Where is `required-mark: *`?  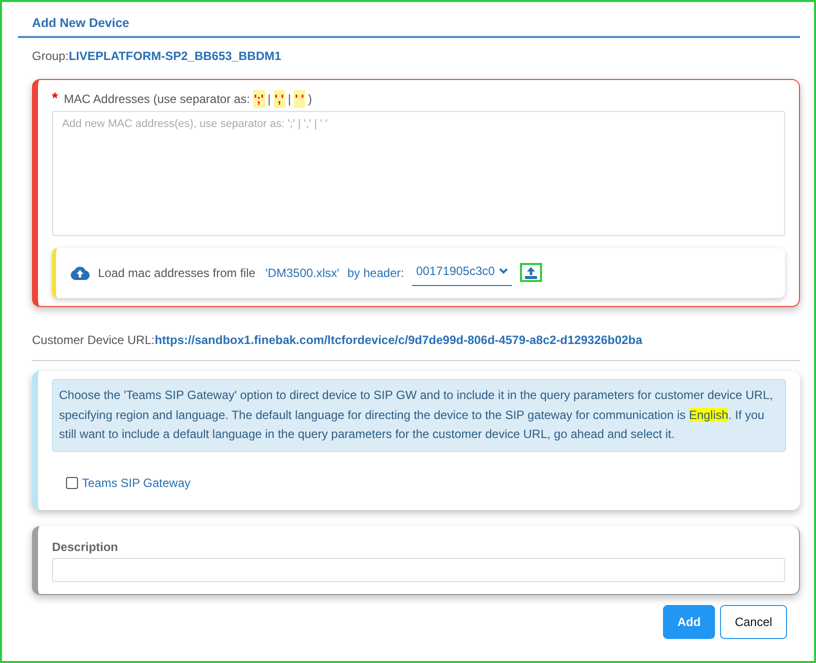 required-mark: * is located at coordinates (55, 98).